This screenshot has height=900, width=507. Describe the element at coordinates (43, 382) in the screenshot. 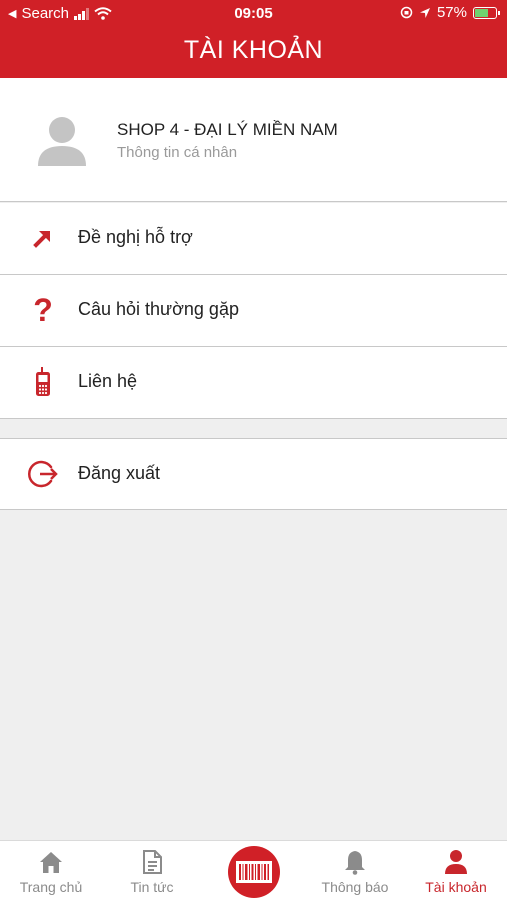

I see `phone-icon` at that location.